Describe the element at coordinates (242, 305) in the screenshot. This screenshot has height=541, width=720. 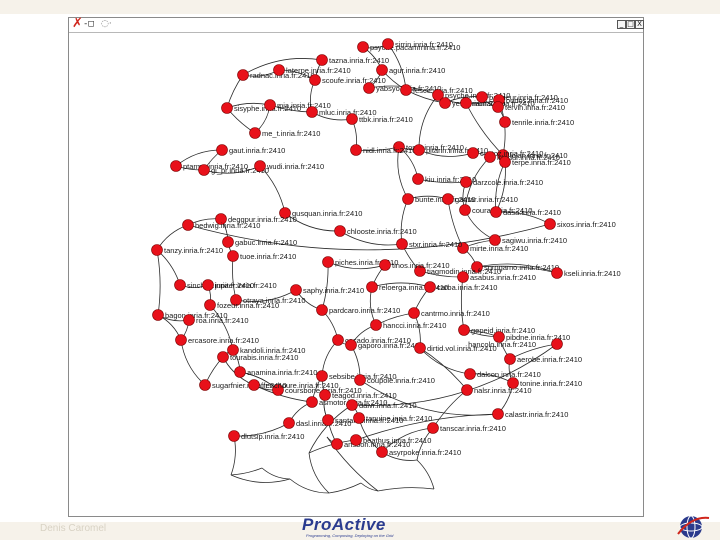
I see `graph-node: fozeur.inria.fr:2410` at that location.